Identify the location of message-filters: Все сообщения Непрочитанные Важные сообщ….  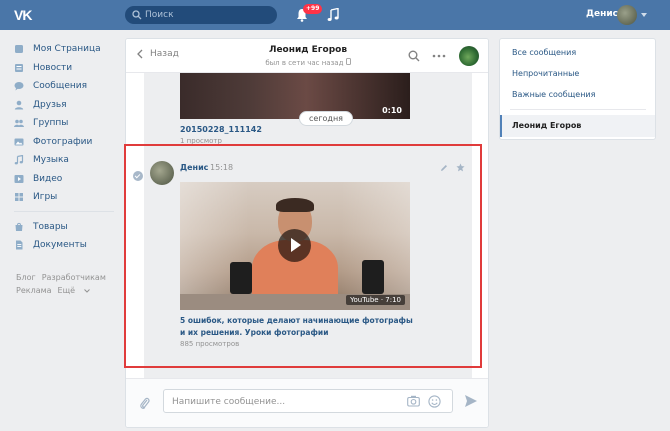
(577, 89).